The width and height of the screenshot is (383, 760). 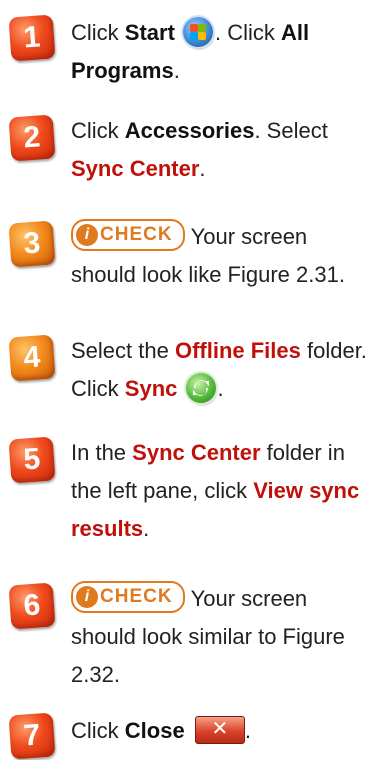 I want to click on step-number-badge: 7, so click(x=32, y=736).